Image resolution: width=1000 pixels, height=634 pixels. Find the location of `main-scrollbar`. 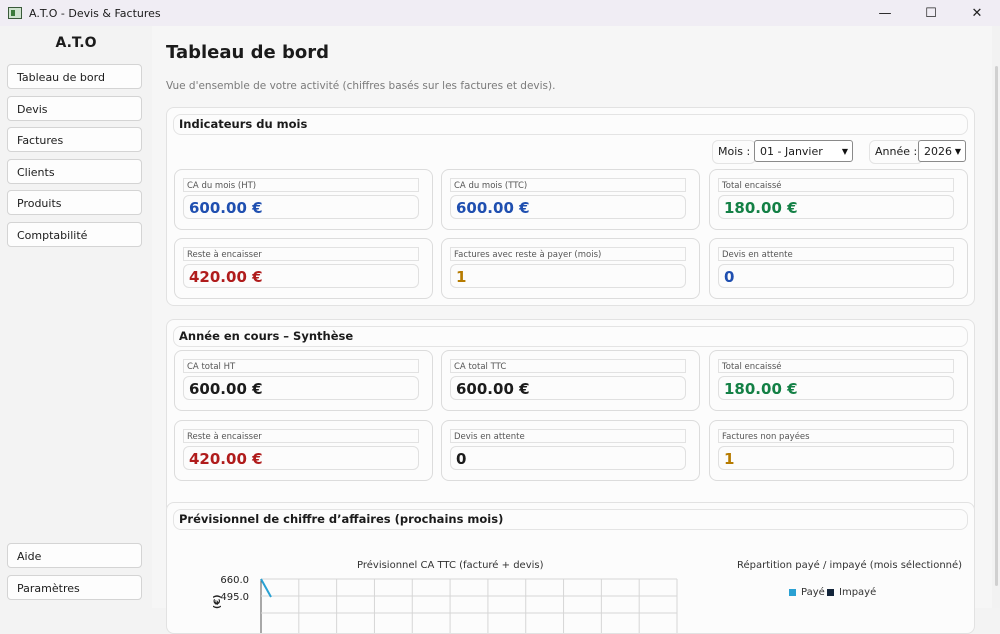

main-scrollbar is located at coordinates (996, 317).